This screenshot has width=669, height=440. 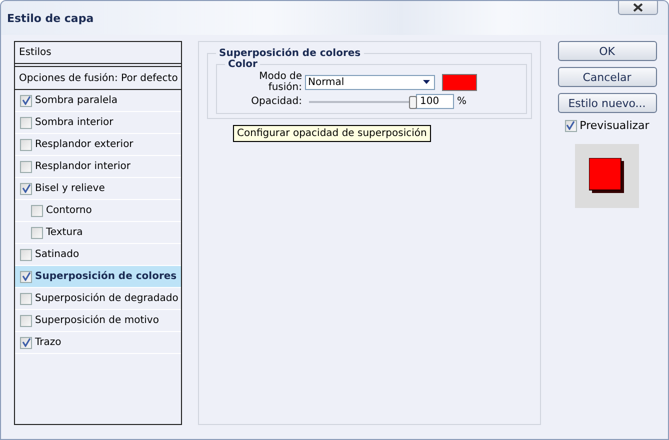 I want to click on section-title: Superposición de colores, so click(x=290, y=53).